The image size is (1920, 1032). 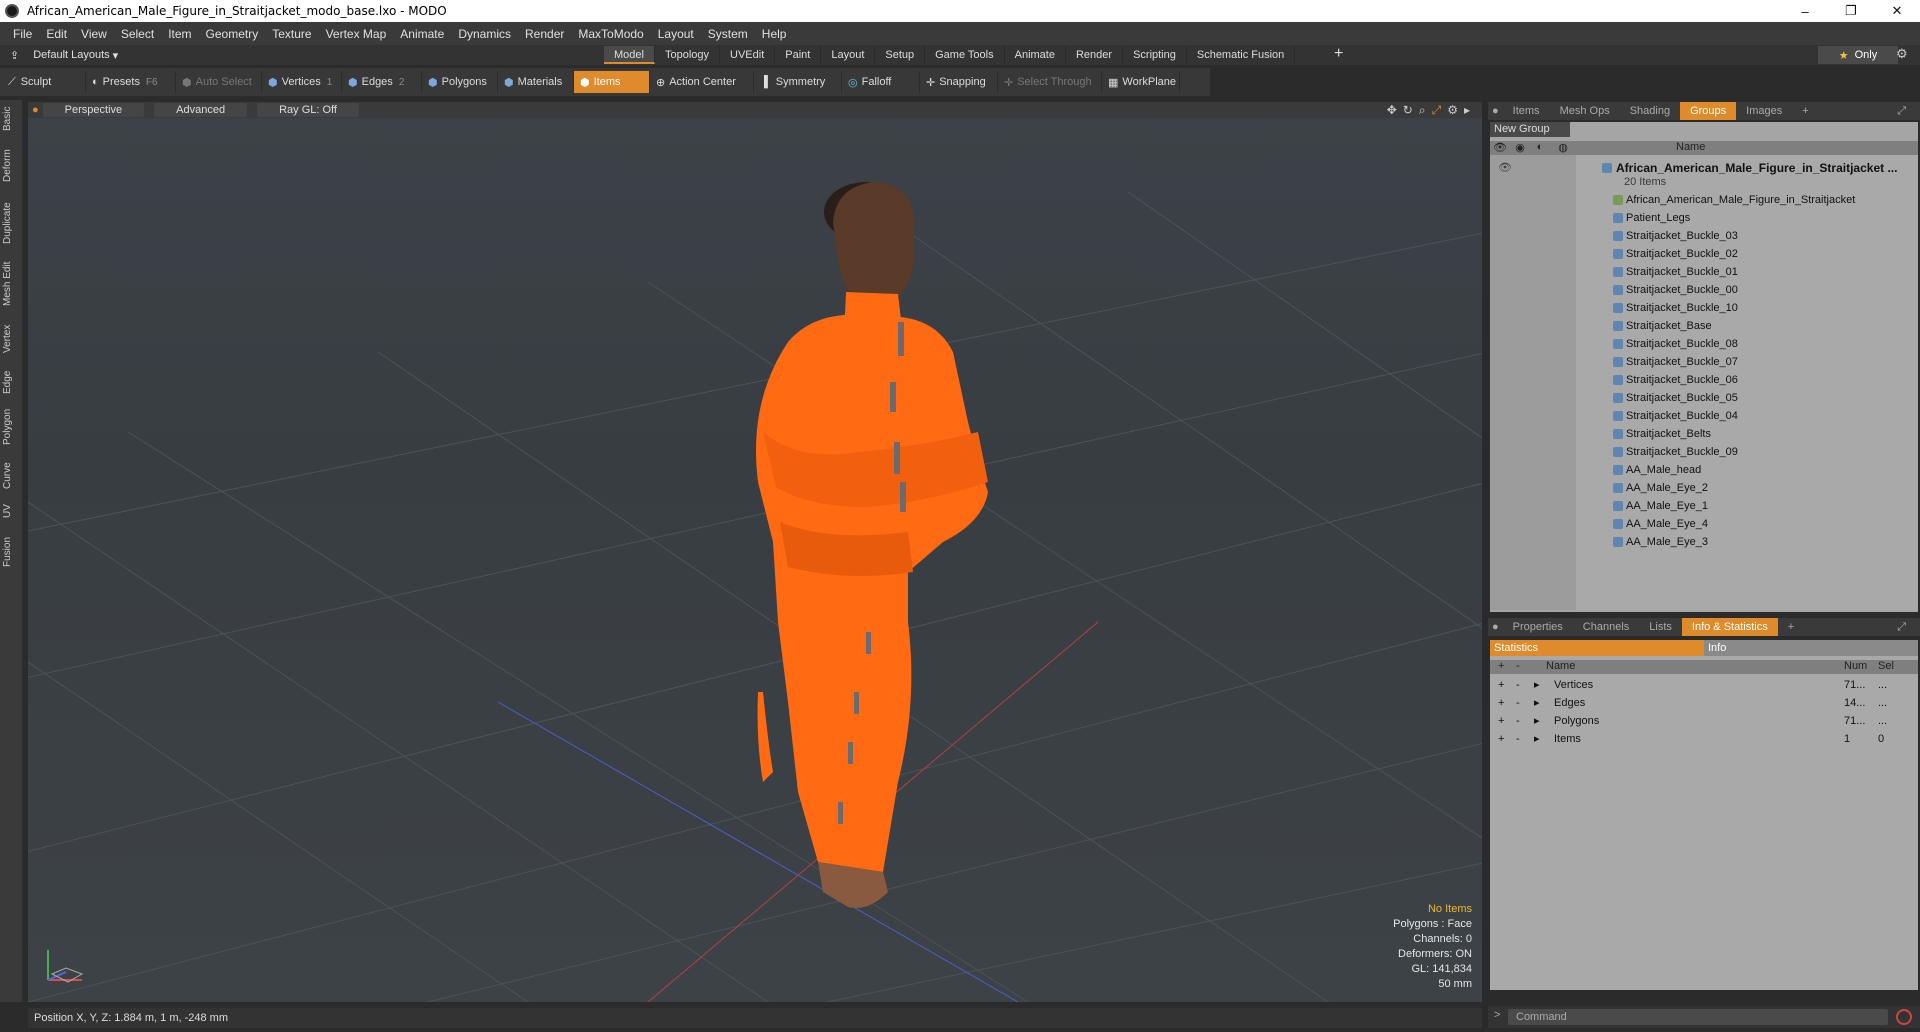 I want to click on visibility-col-icon: 👁, so click(x=1500, y=148).